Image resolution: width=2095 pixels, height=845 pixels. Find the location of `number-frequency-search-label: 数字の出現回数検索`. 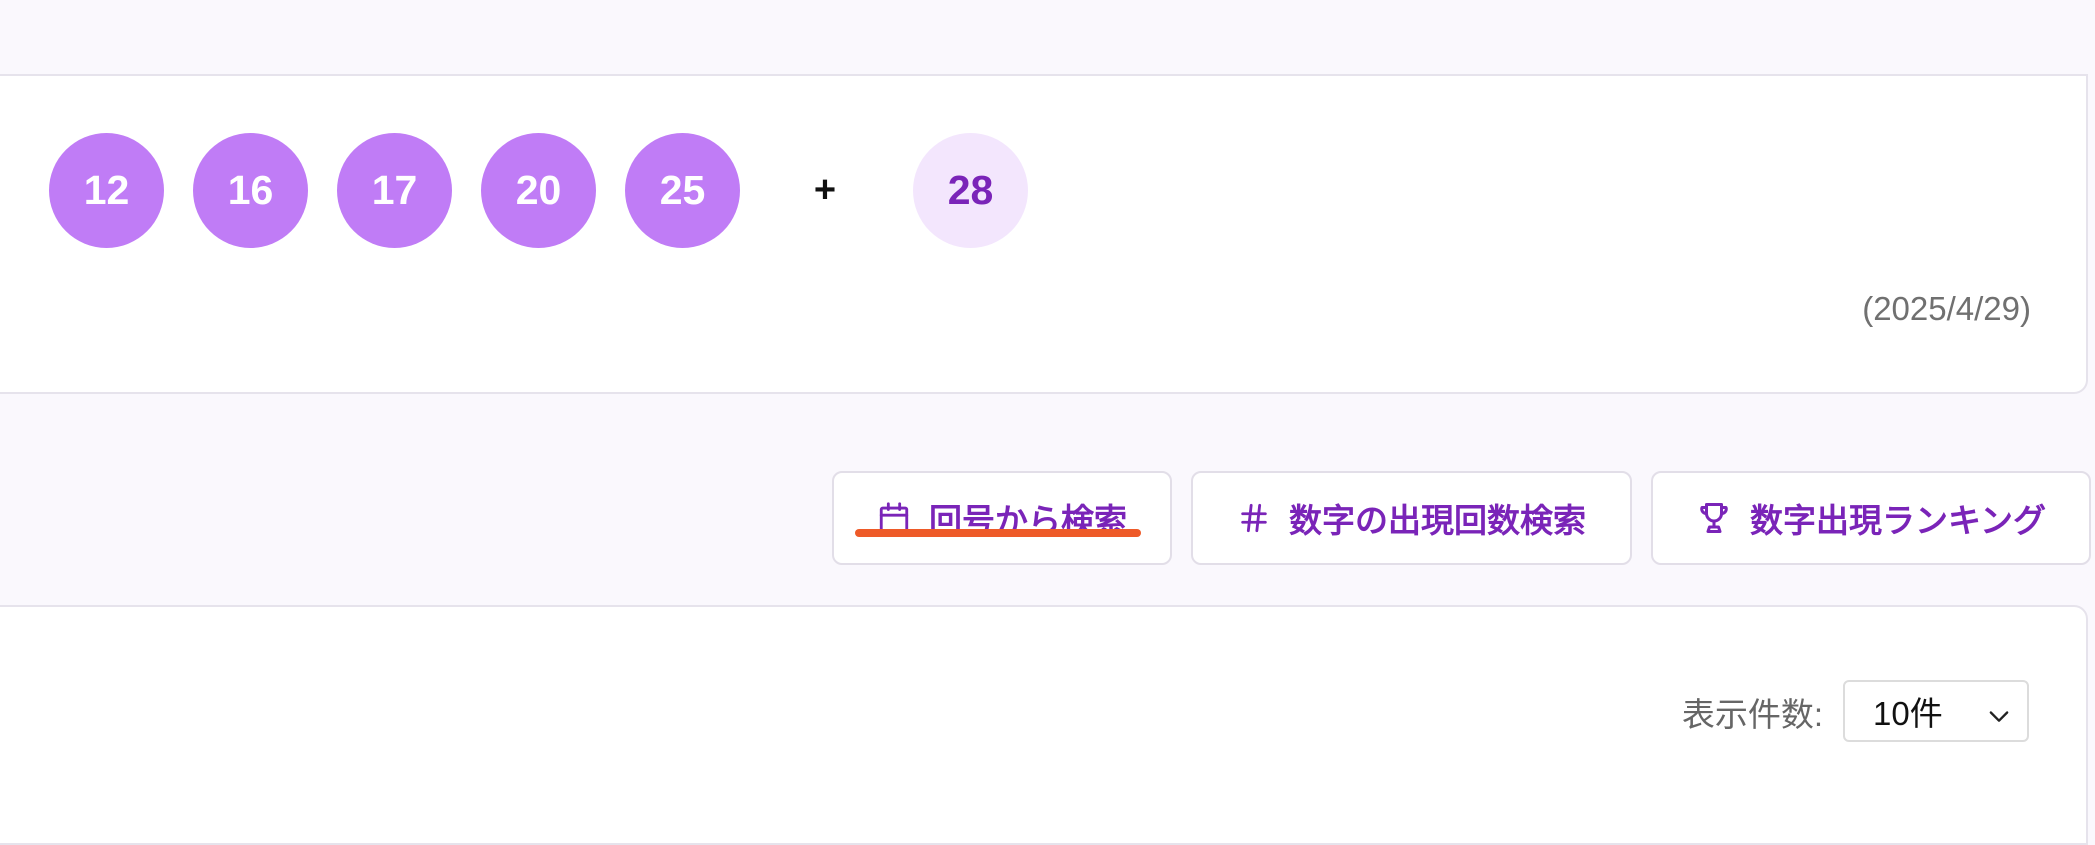

number-frequency-search-label: 数字の出現回数検索 is located at coordinates (1437, 520).